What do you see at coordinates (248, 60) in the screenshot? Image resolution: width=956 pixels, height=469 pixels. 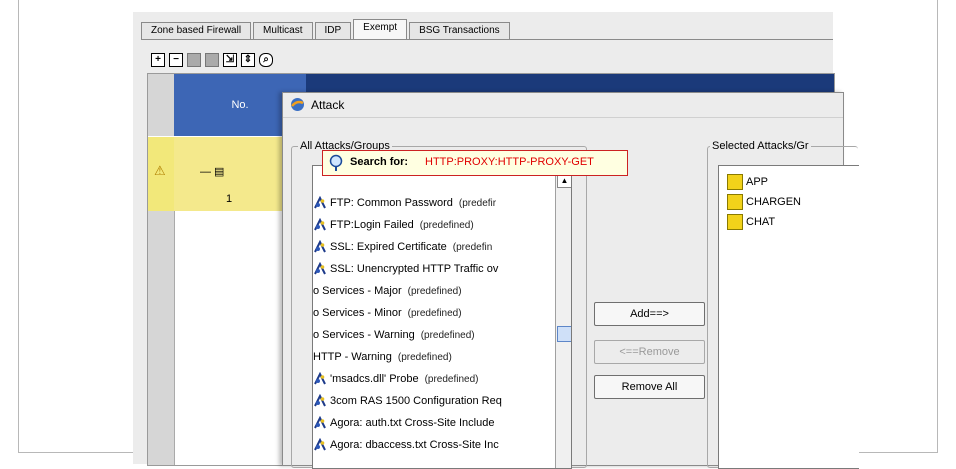 I see `expand-icon: ⇕` at bounding box center [248, 60].